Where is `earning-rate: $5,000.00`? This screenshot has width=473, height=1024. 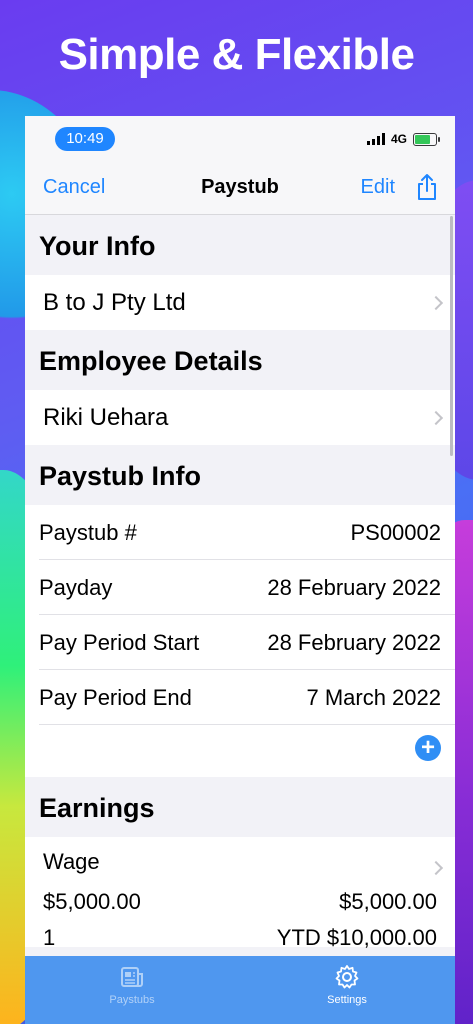
earning-rate: $5,000.00 is located at coordinates (92, 901).